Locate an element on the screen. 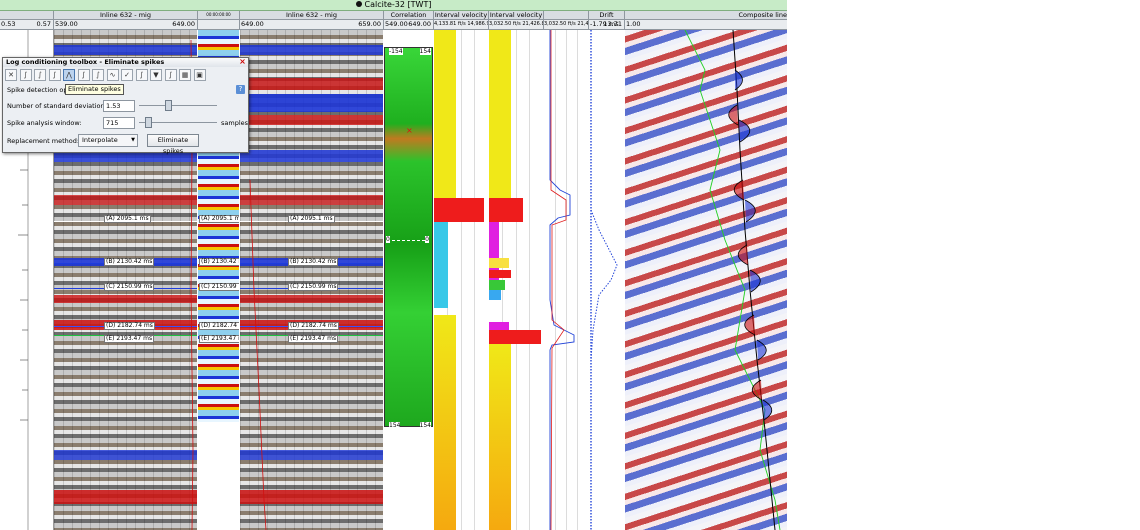 This screenshot has height=530, width=1140. header-left-track is located at coordinates (27, 15).